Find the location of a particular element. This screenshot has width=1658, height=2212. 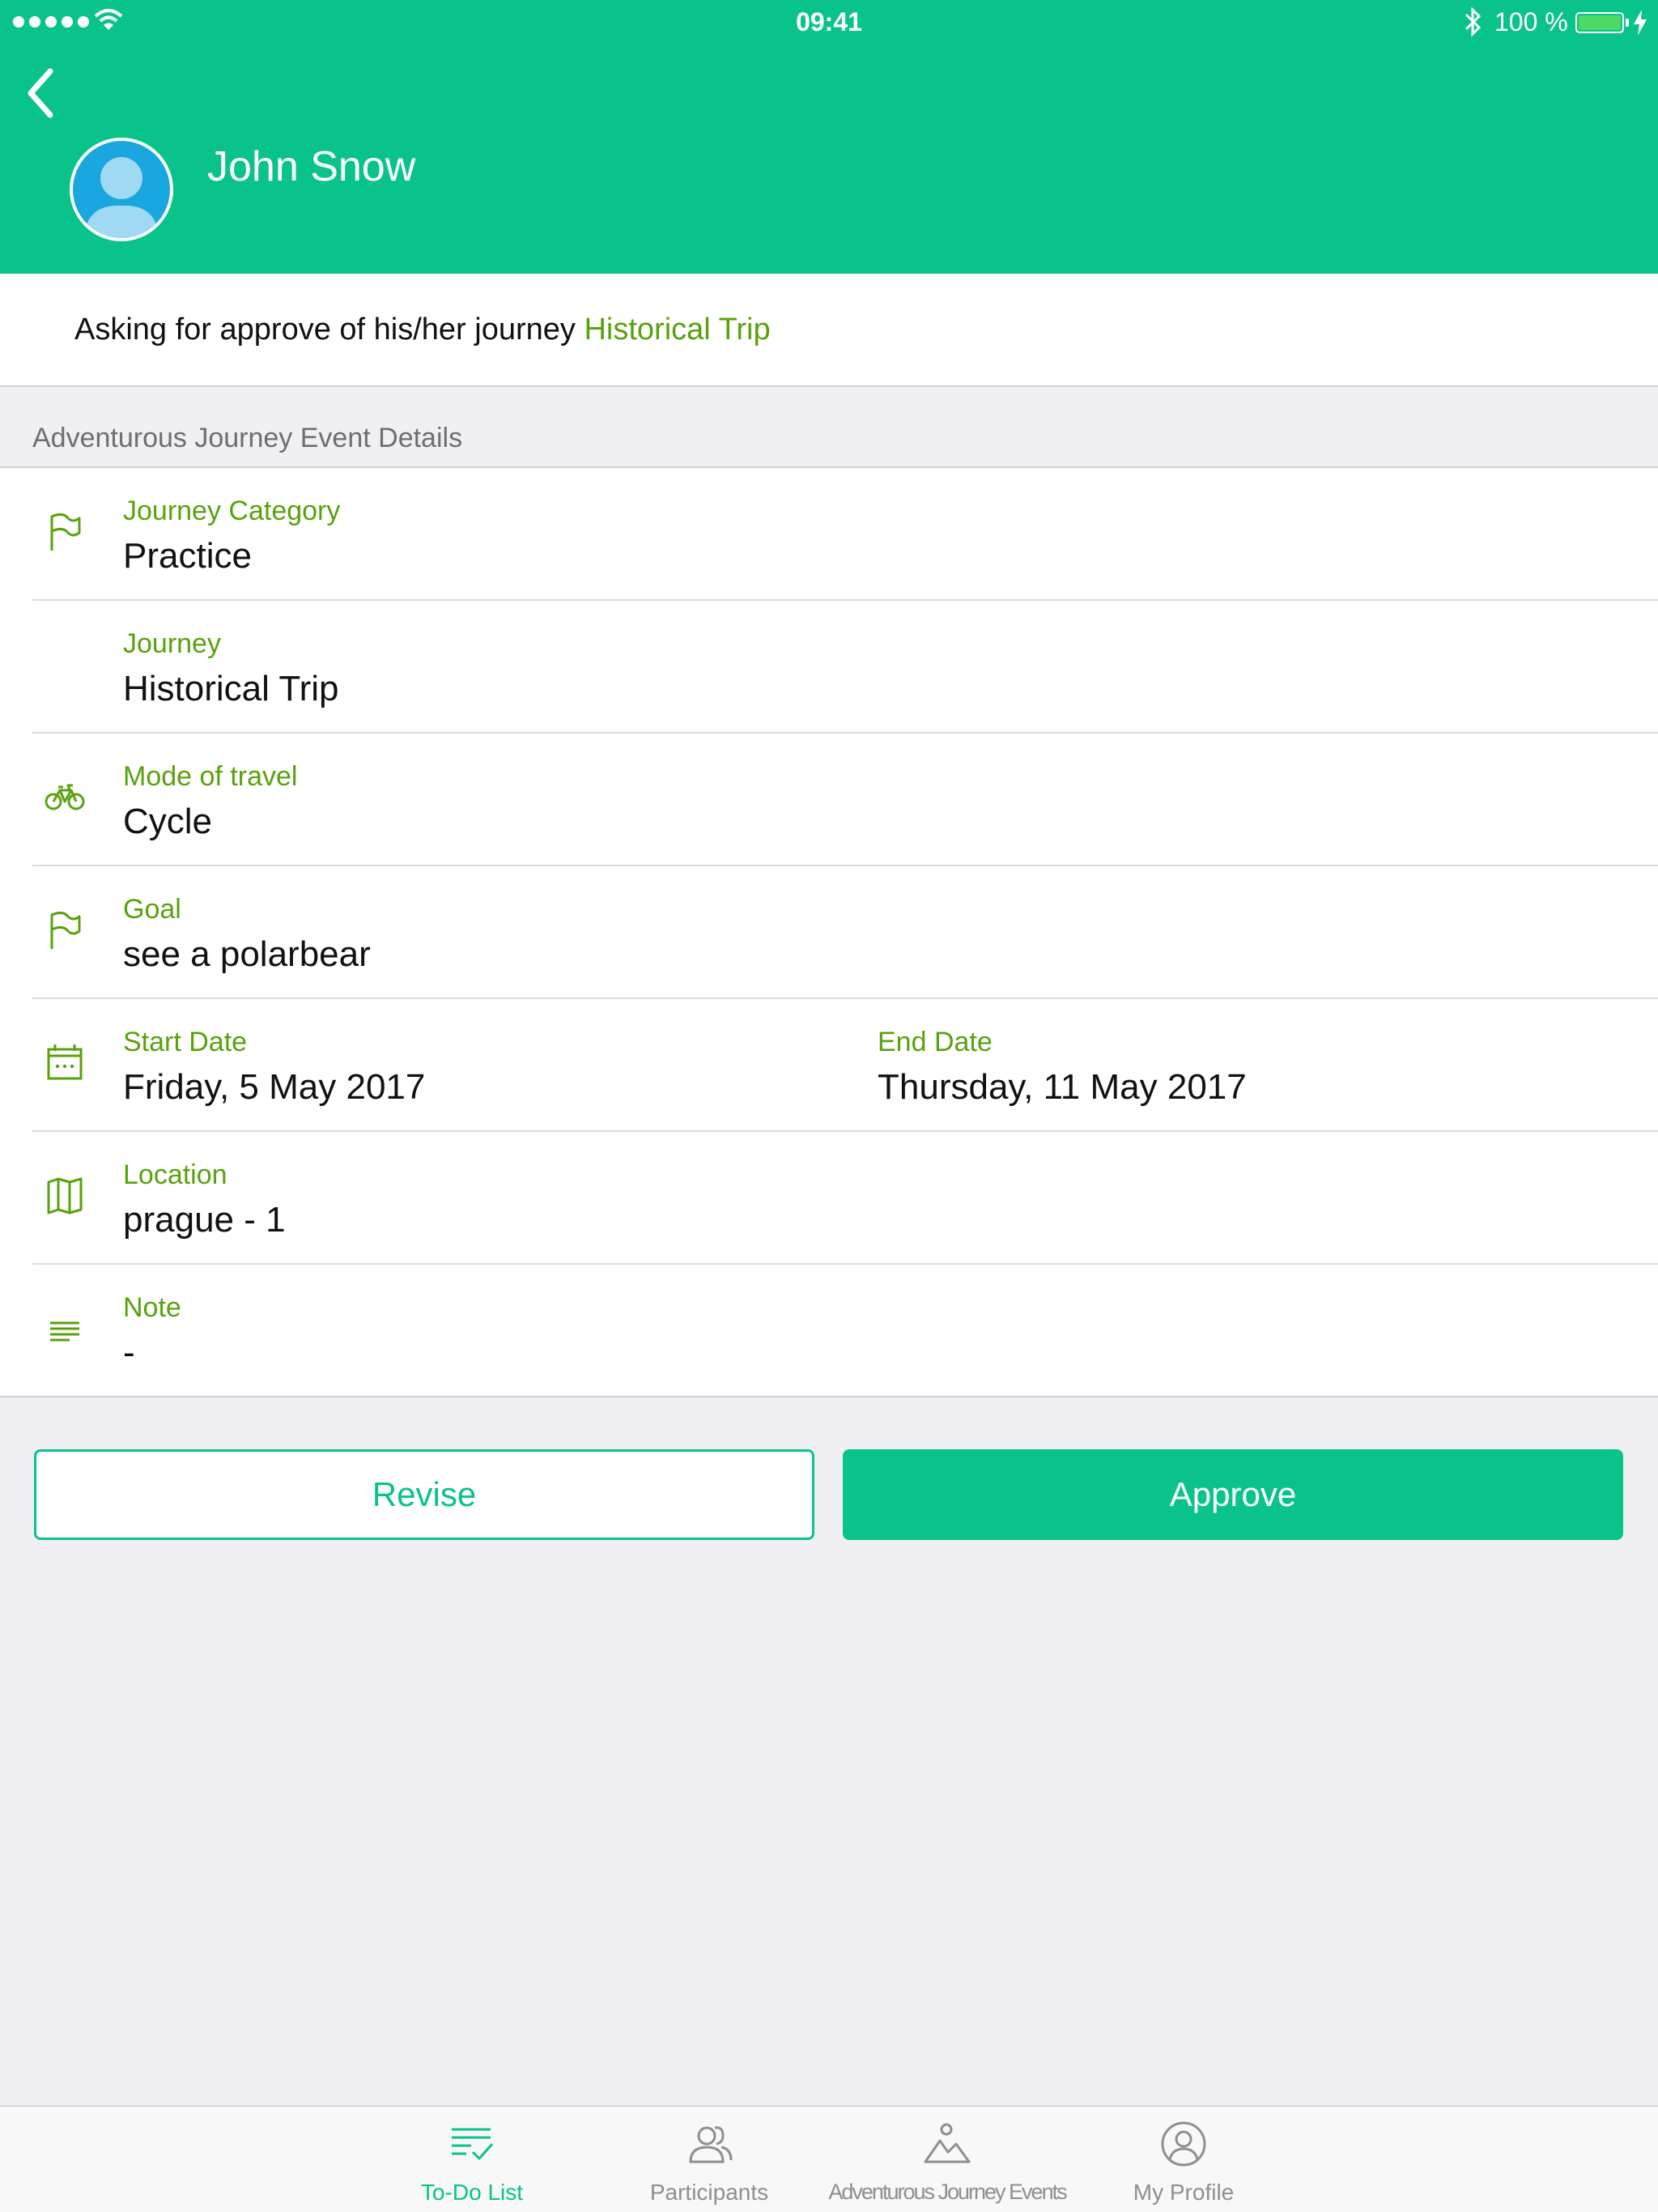

bicycle-icon is located at coordinates (65, 797).